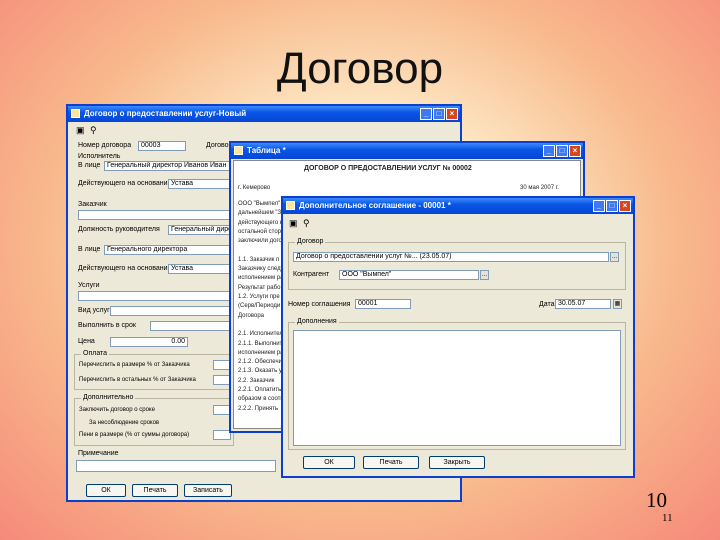 The image size is (720, 540). What do you see at coordinates (457, 388) in the screenshot?
I see `additions-textarea` at bounding box center [457, 388].